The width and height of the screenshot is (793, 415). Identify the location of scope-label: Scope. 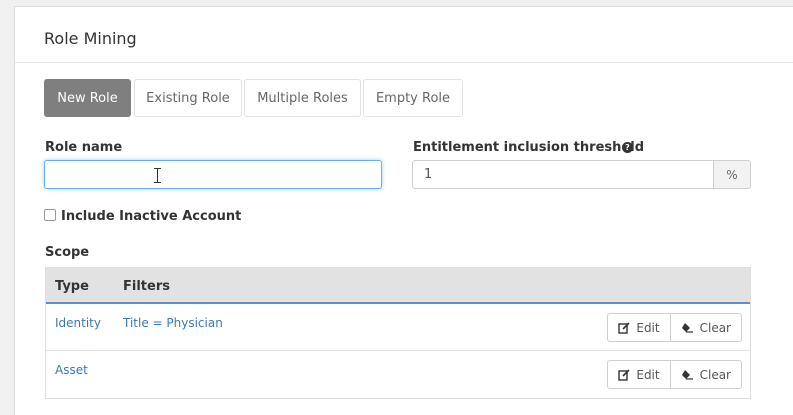
(67, 252).